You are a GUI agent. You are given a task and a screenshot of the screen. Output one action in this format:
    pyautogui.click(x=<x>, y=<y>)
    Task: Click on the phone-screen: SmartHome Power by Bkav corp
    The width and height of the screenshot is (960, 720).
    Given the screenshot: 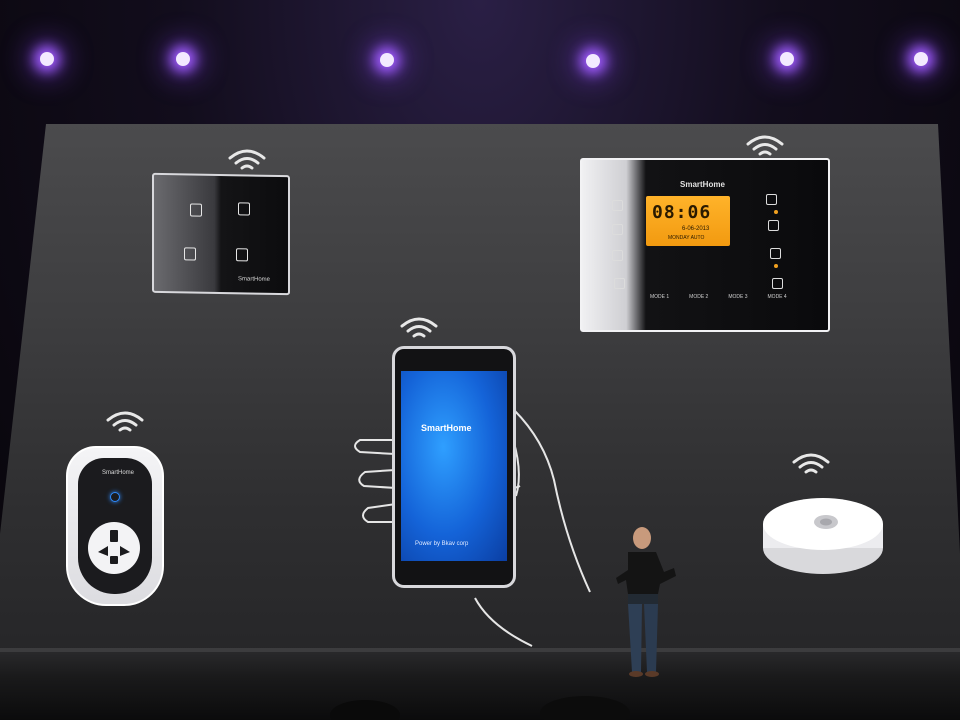 What is the action you would take?
    pyautogui.click(x=454, y=466)
    